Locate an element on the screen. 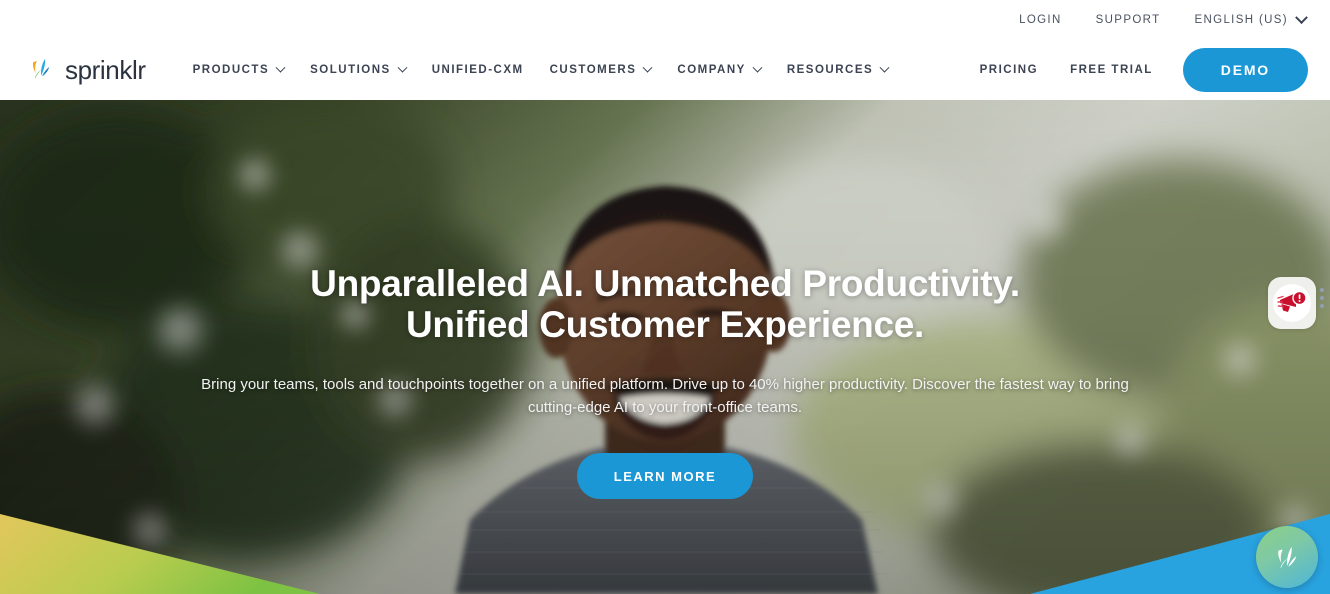 Image resolution: width=1330 pixels, height=594 pixels. nav-label: PRODUCTS is located at coordinates (231, 70).